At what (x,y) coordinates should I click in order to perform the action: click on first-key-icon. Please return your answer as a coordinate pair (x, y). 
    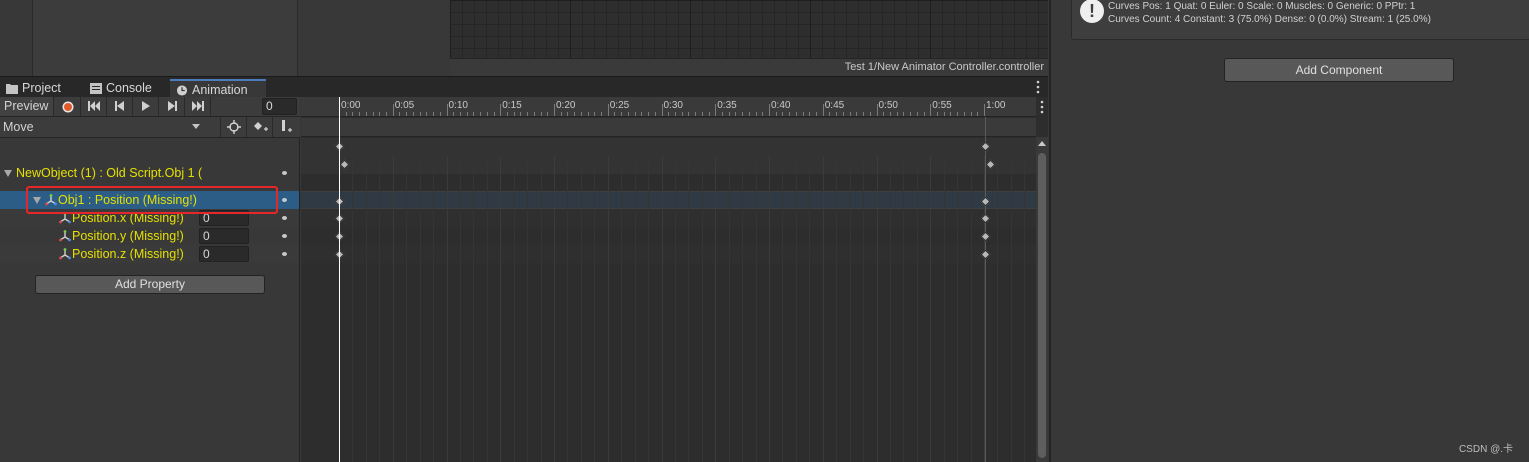
    Looking at the image, I should click on (94, 106).